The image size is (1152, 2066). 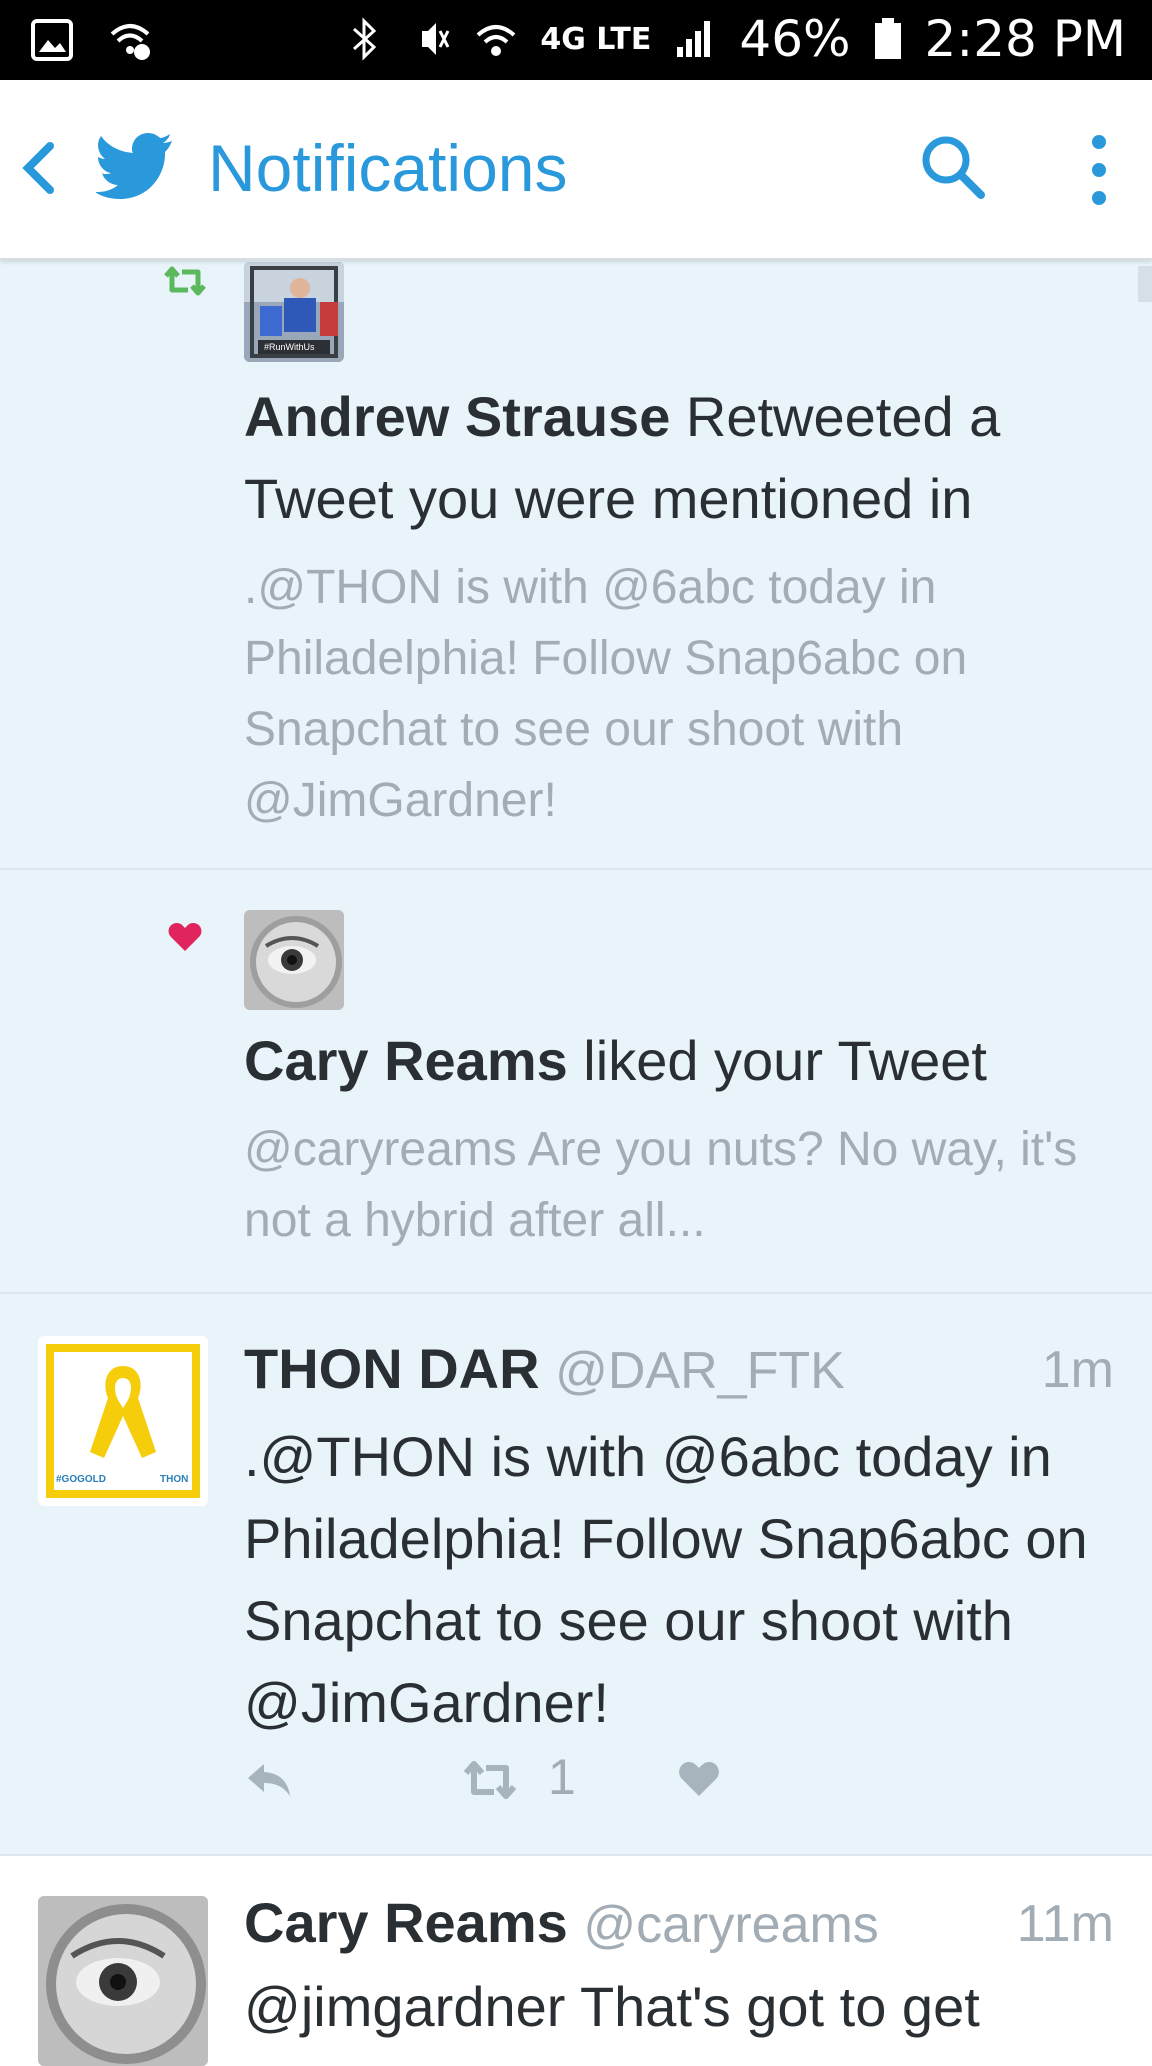 I want to click on like-icon, so click(x=699, y=1779).